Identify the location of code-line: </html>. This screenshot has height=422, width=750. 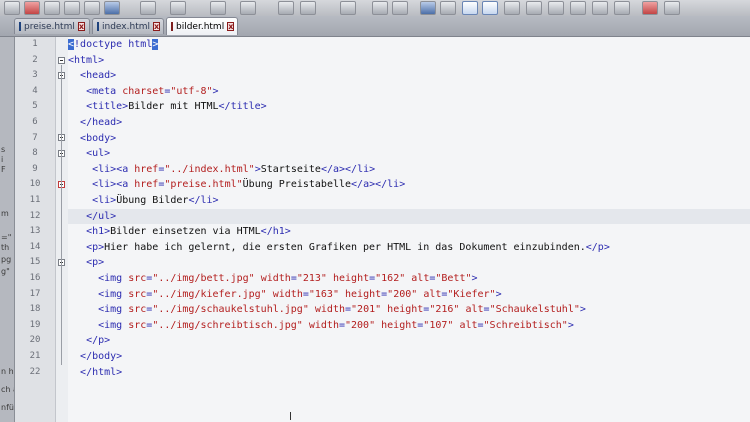
(101, 372).